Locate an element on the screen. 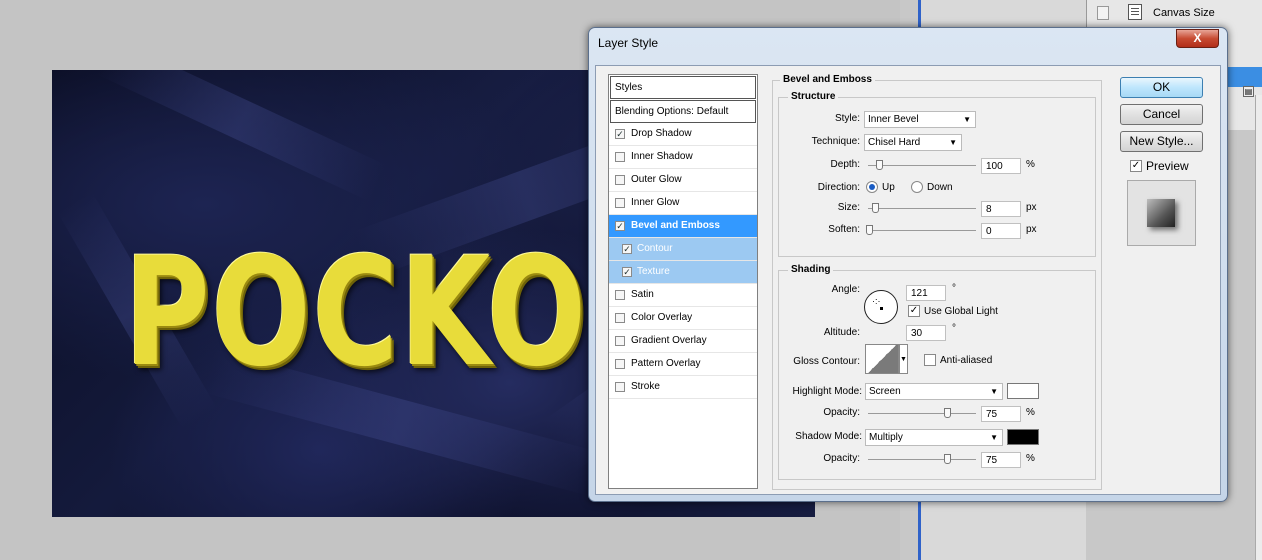  highlight-mode-select: Screen is located at coordinates (934, 391).